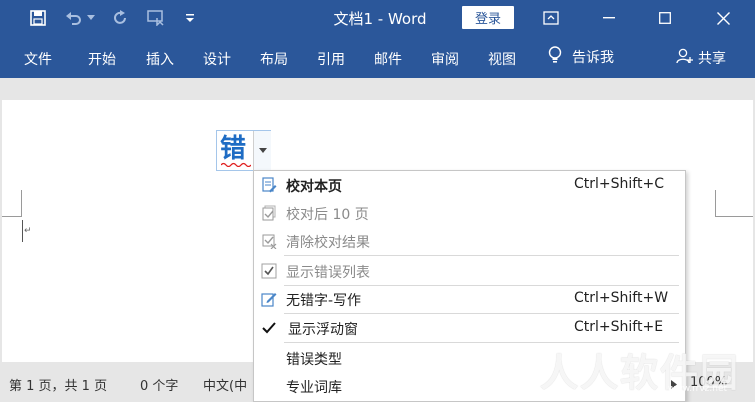  What do you see at coordinates (233, 149) in the screenshot?
I see `misspelled-word: 错` at bounding box center [233, 149].